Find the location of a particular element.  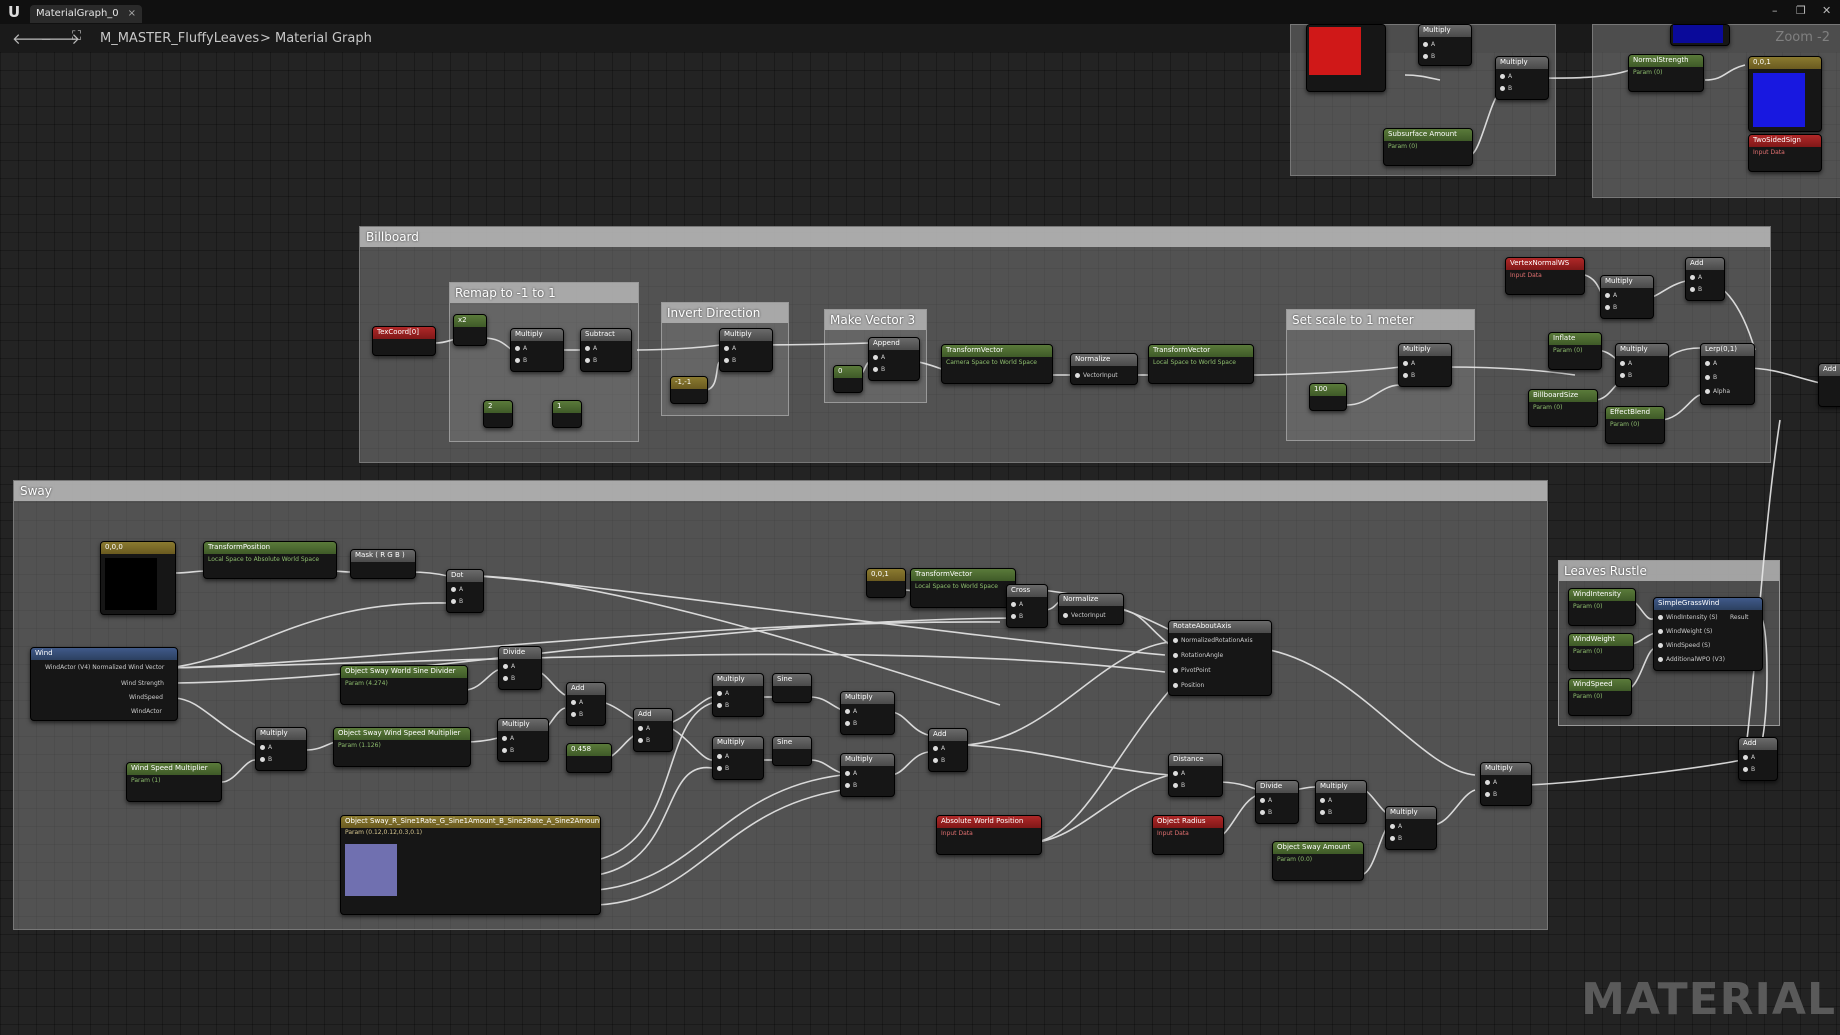

node-const-neg1: -1,-1 is located at coordinates (689, 390).